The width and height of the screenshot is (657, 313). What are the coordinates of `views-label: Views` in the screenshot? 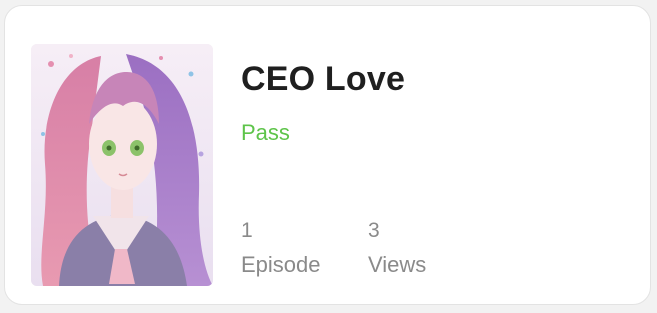 It's located at (397, 264).